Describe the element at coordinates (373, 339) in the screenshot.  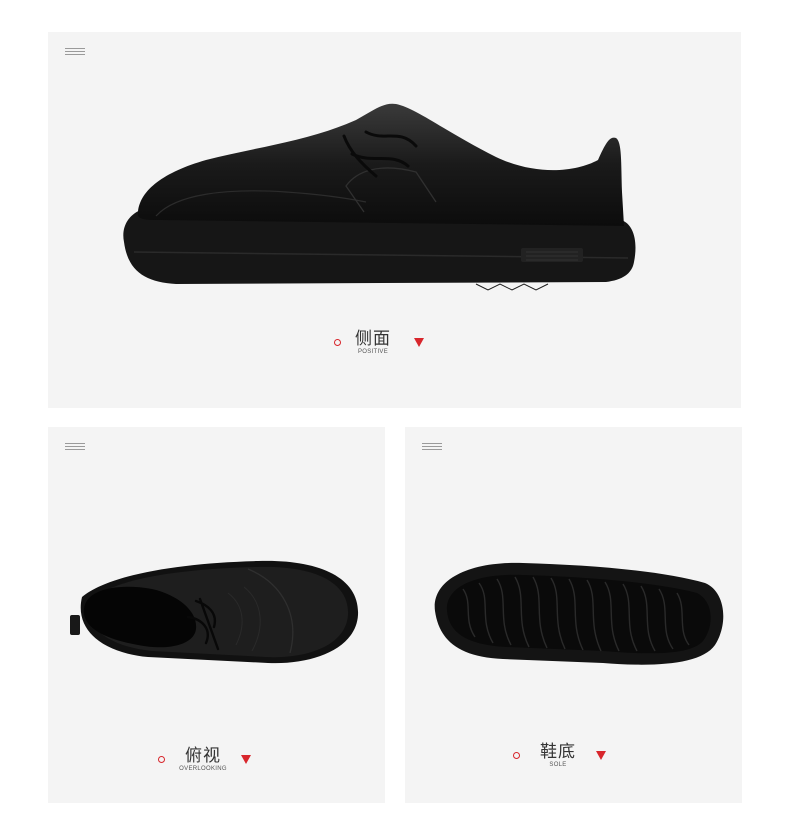
I see `view-title: 侧面` at that location.